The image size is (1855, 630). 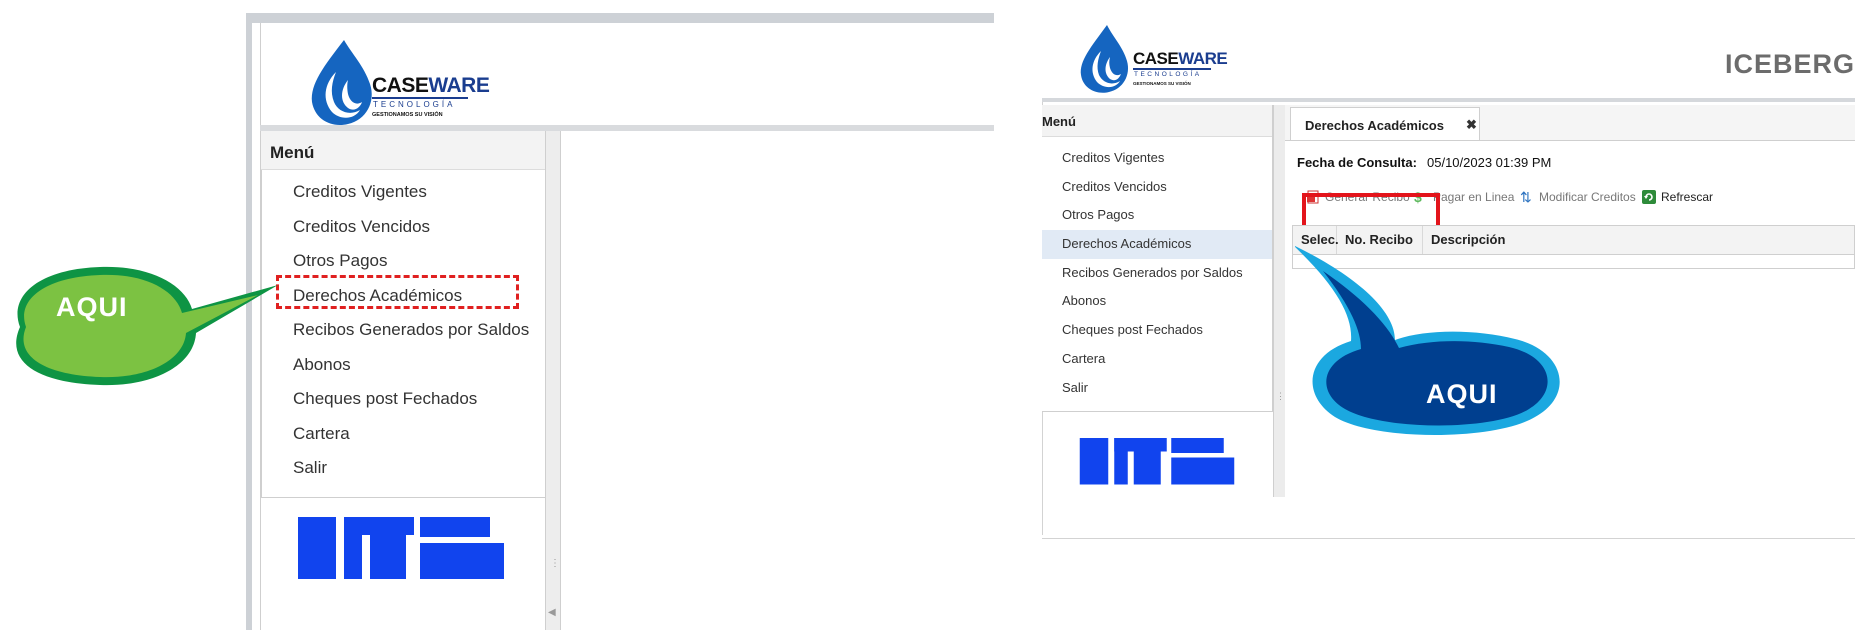 I want to click on speech-bubble-blue-icon, so click(x=1426, y=340).